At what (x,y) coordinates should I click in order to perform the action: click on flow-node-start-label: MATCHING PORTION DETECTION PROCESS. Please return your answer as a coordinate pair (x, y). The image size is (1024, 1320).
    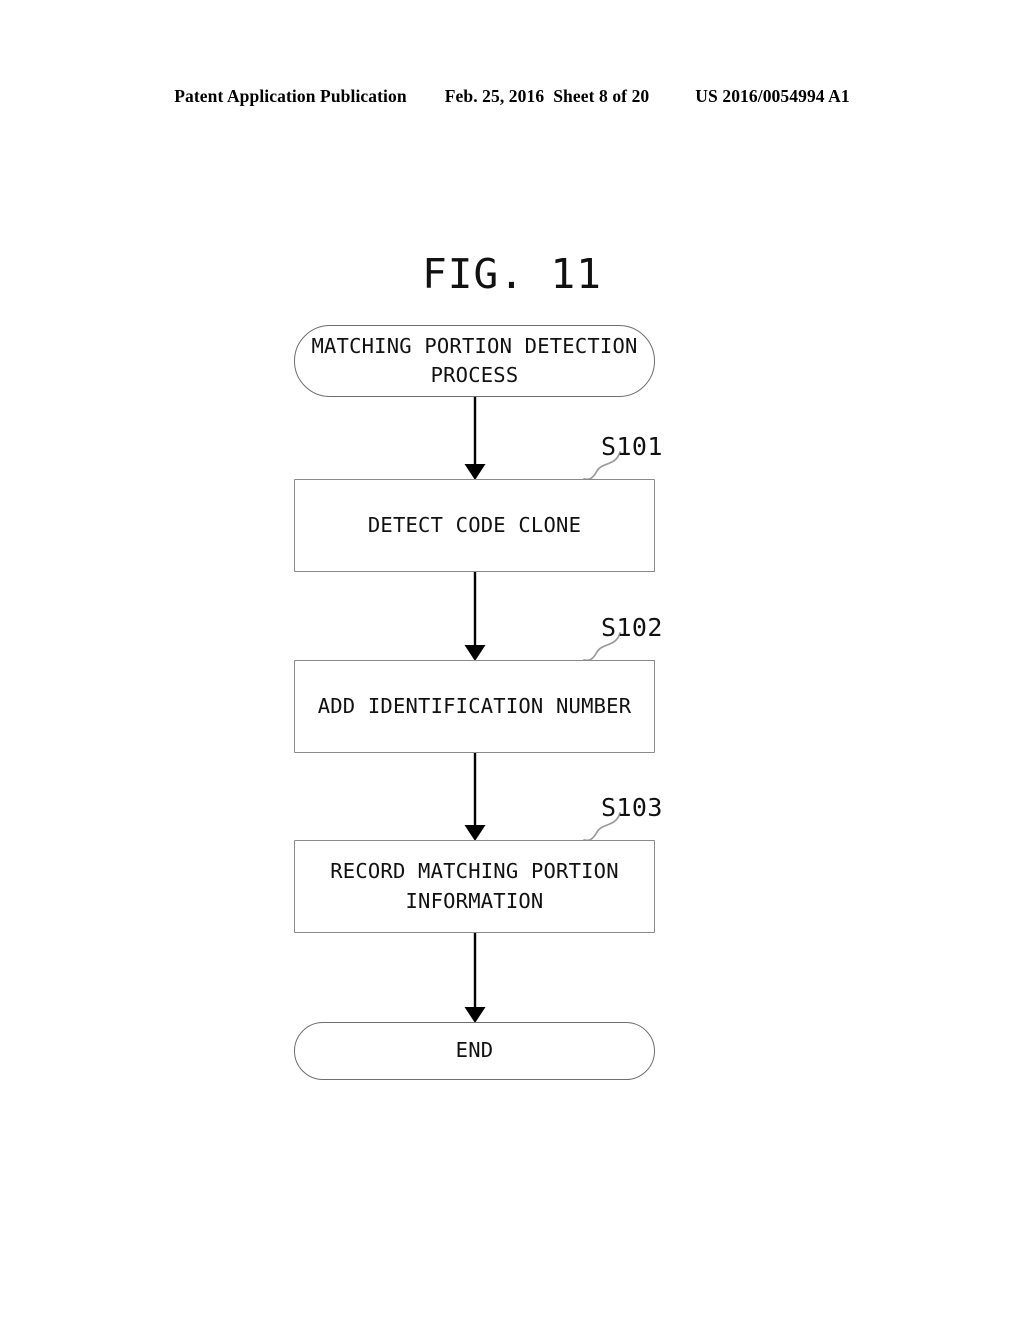
    Looking at the image, I should click on (474, 360).